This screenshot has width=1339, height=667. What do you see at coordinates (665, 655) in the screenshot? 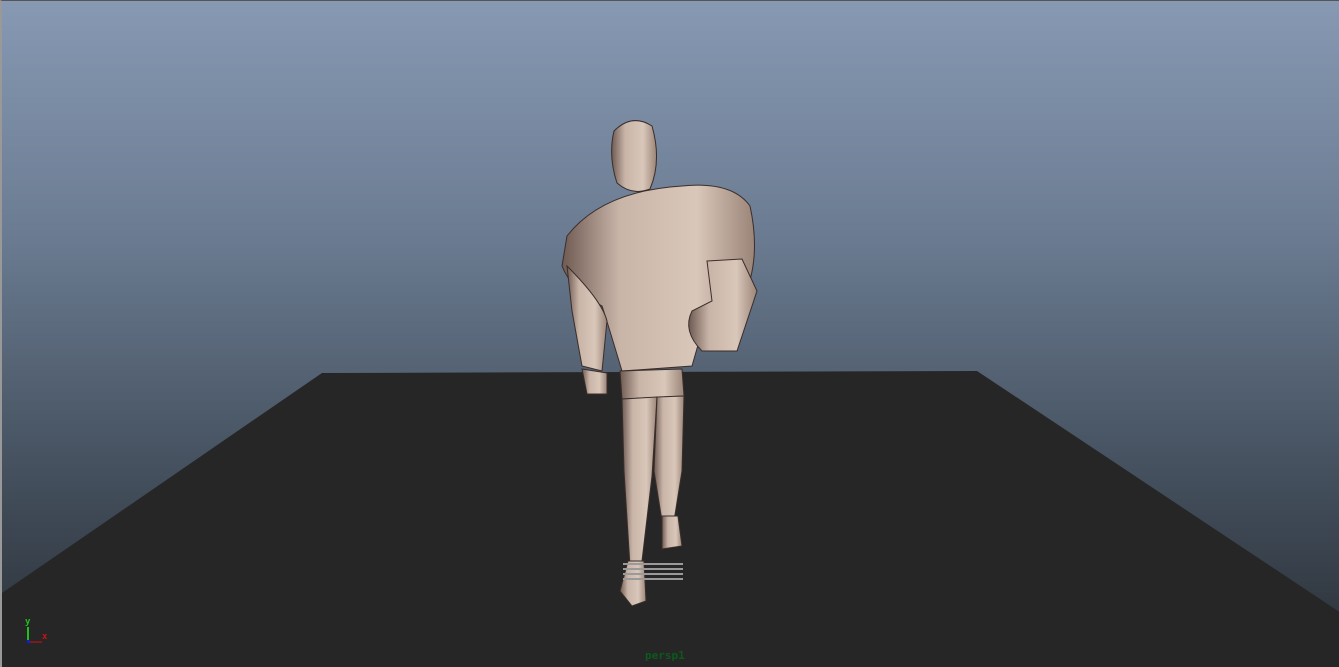
I see `camera-label: persp1` at bounding box center [665, 655].